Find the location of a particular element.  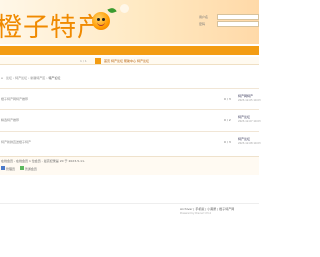

thread-stats: 0 / 2 is located at coordinates (227, 120).